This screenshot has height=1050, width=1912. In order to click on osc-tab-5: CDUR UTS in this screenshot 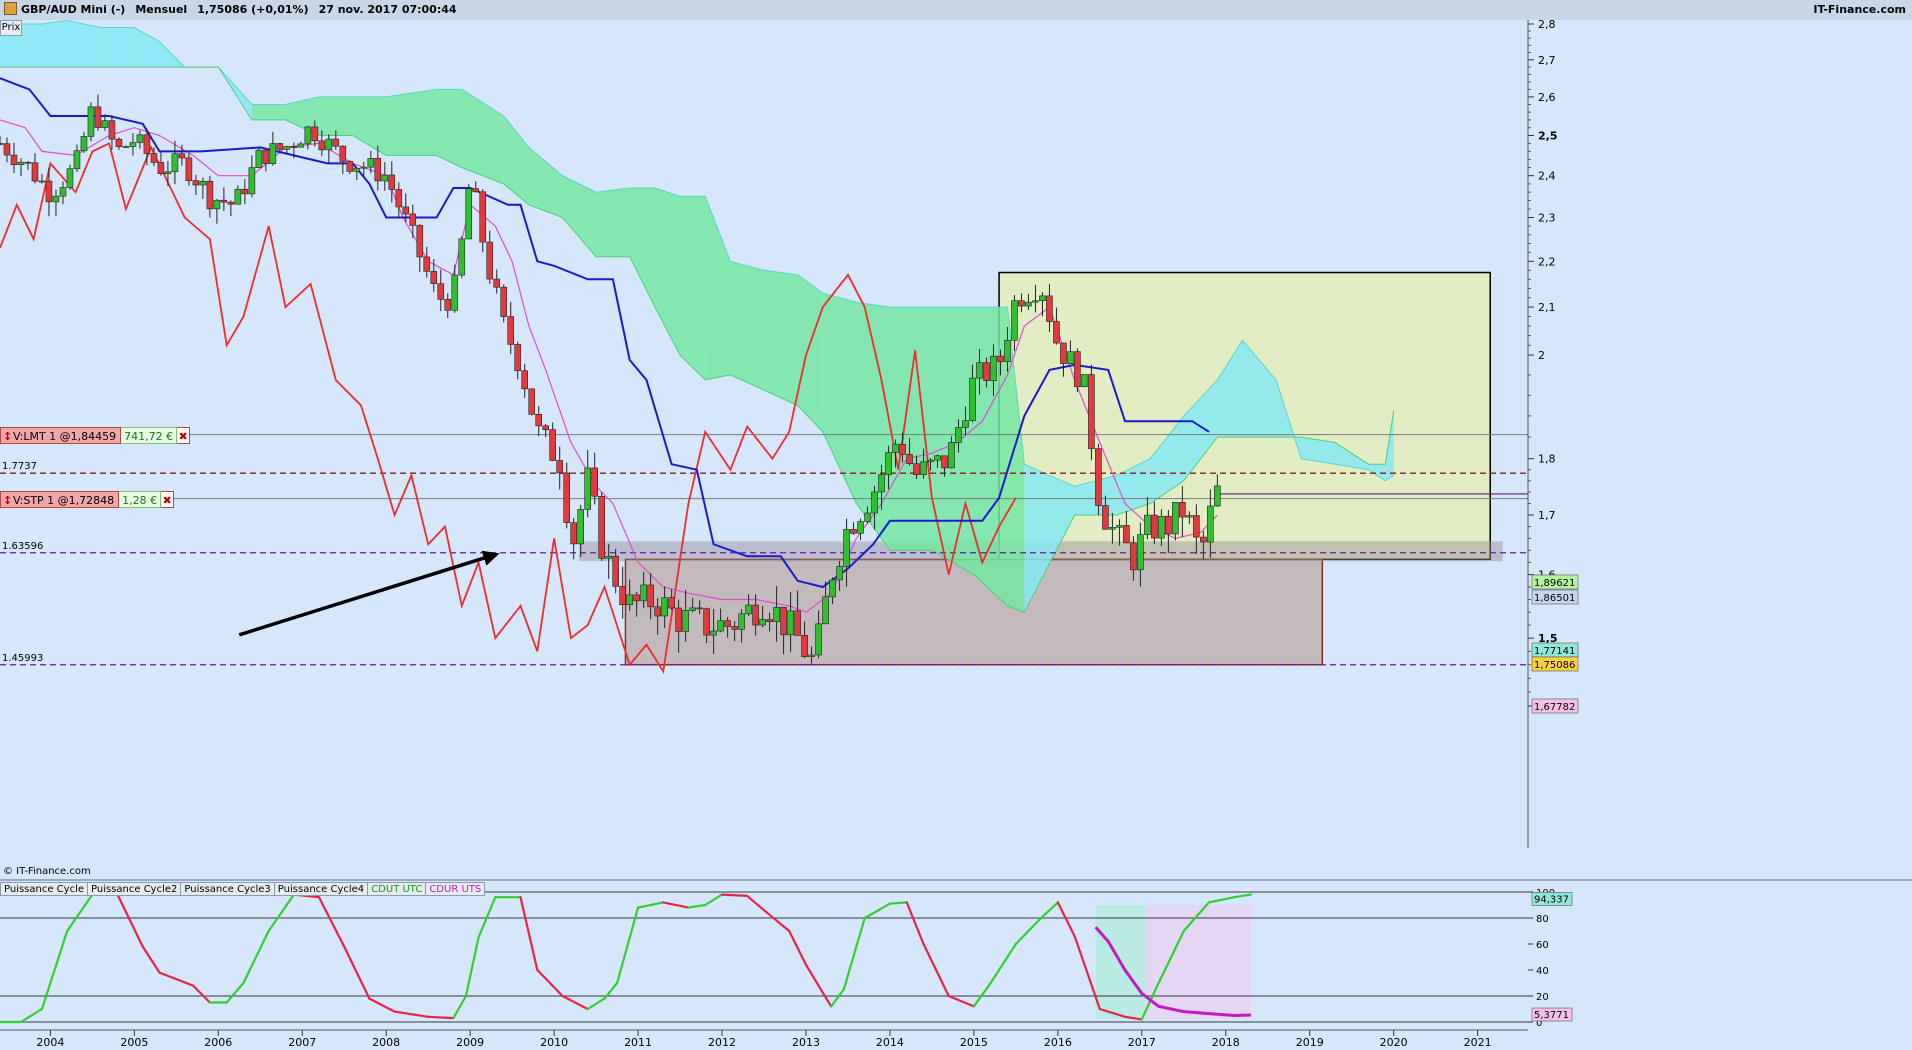, I will do `click(455, 889)`.